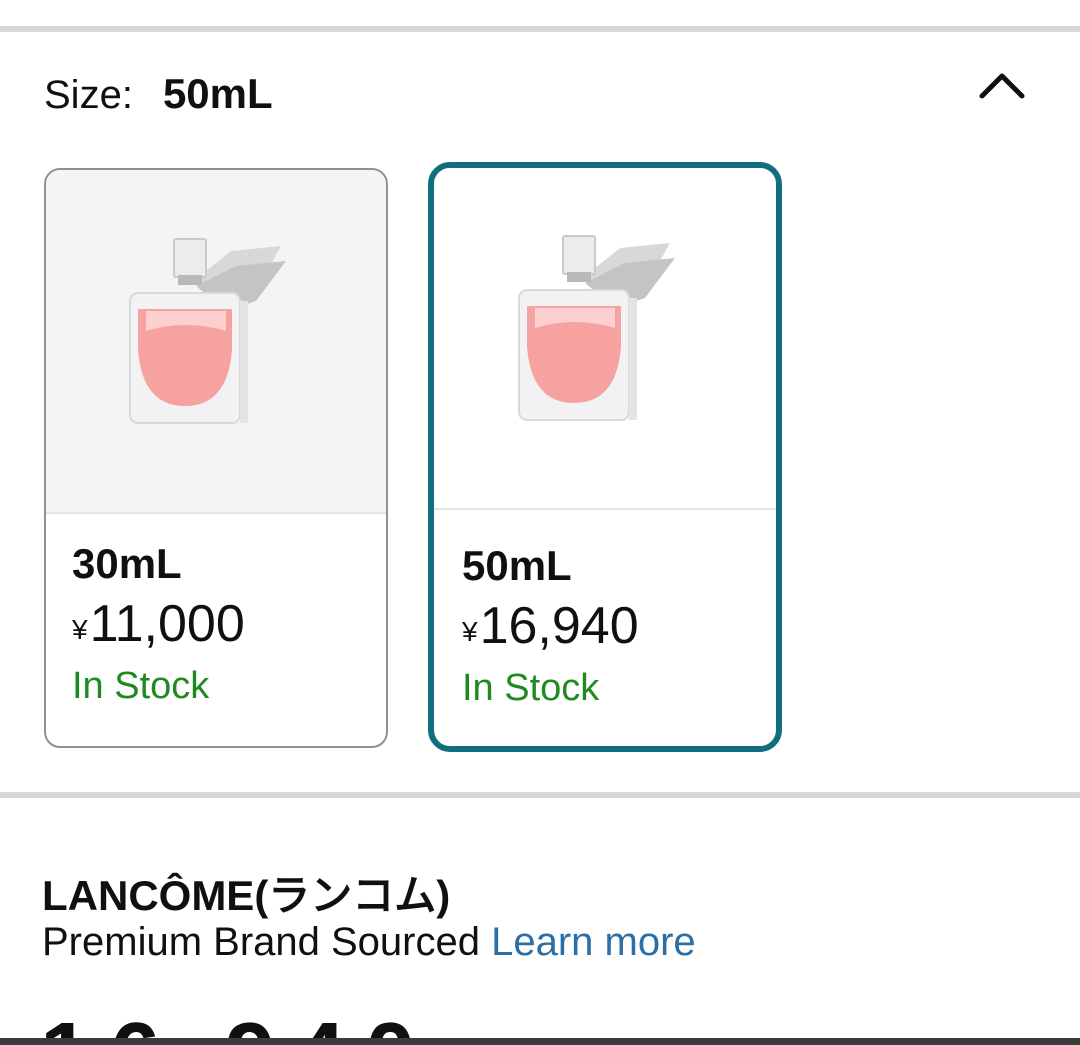 The width and height of the screenshot is (1080, 1045). Describe the element at coordinates (540, 795) in the screenshot. I see `section-divider` at that location.